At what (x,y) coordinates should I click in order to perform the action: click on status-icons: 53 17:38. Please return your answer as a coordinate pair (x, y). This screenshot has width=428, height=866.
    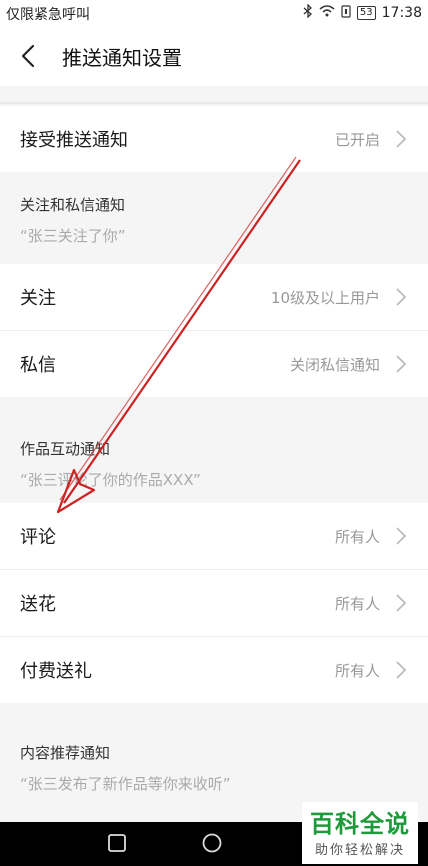
    Looking at the image, I should click on (362, 12).